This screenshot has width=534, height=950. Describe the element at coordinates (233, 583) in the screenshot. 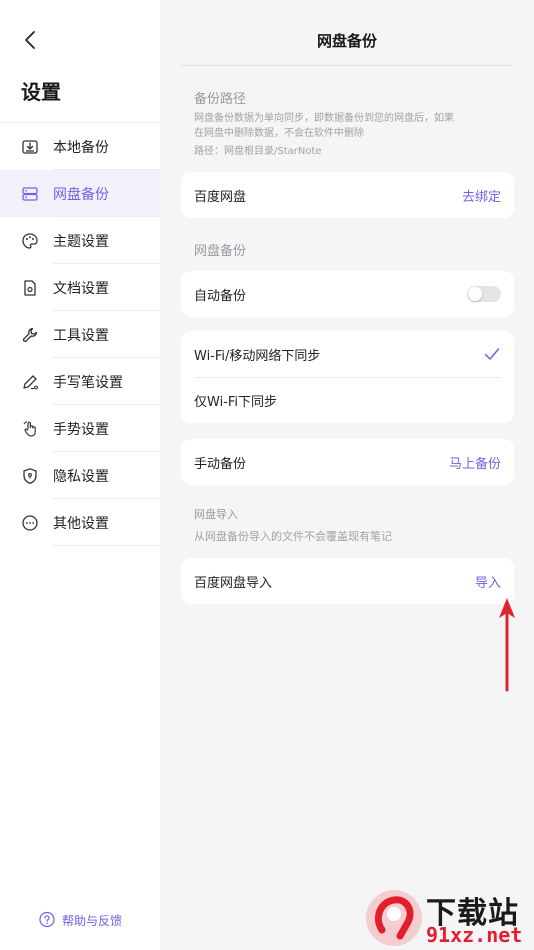

I see `baidu-import-label: 百度网盘导入` at that location.